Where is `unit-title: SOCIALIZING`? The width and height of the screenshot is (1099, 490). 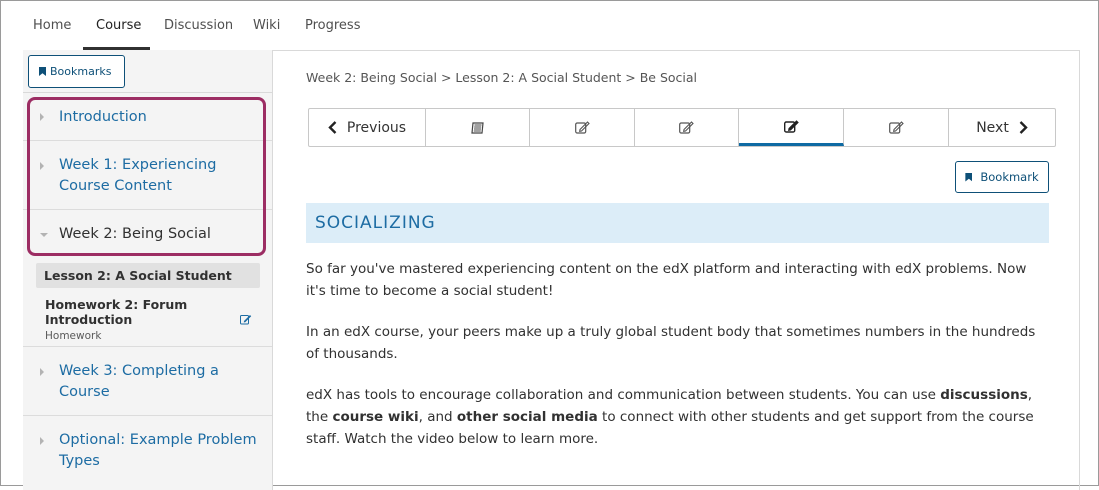
unit-title: SOCIALIZING is located at coordinates (677, 223).